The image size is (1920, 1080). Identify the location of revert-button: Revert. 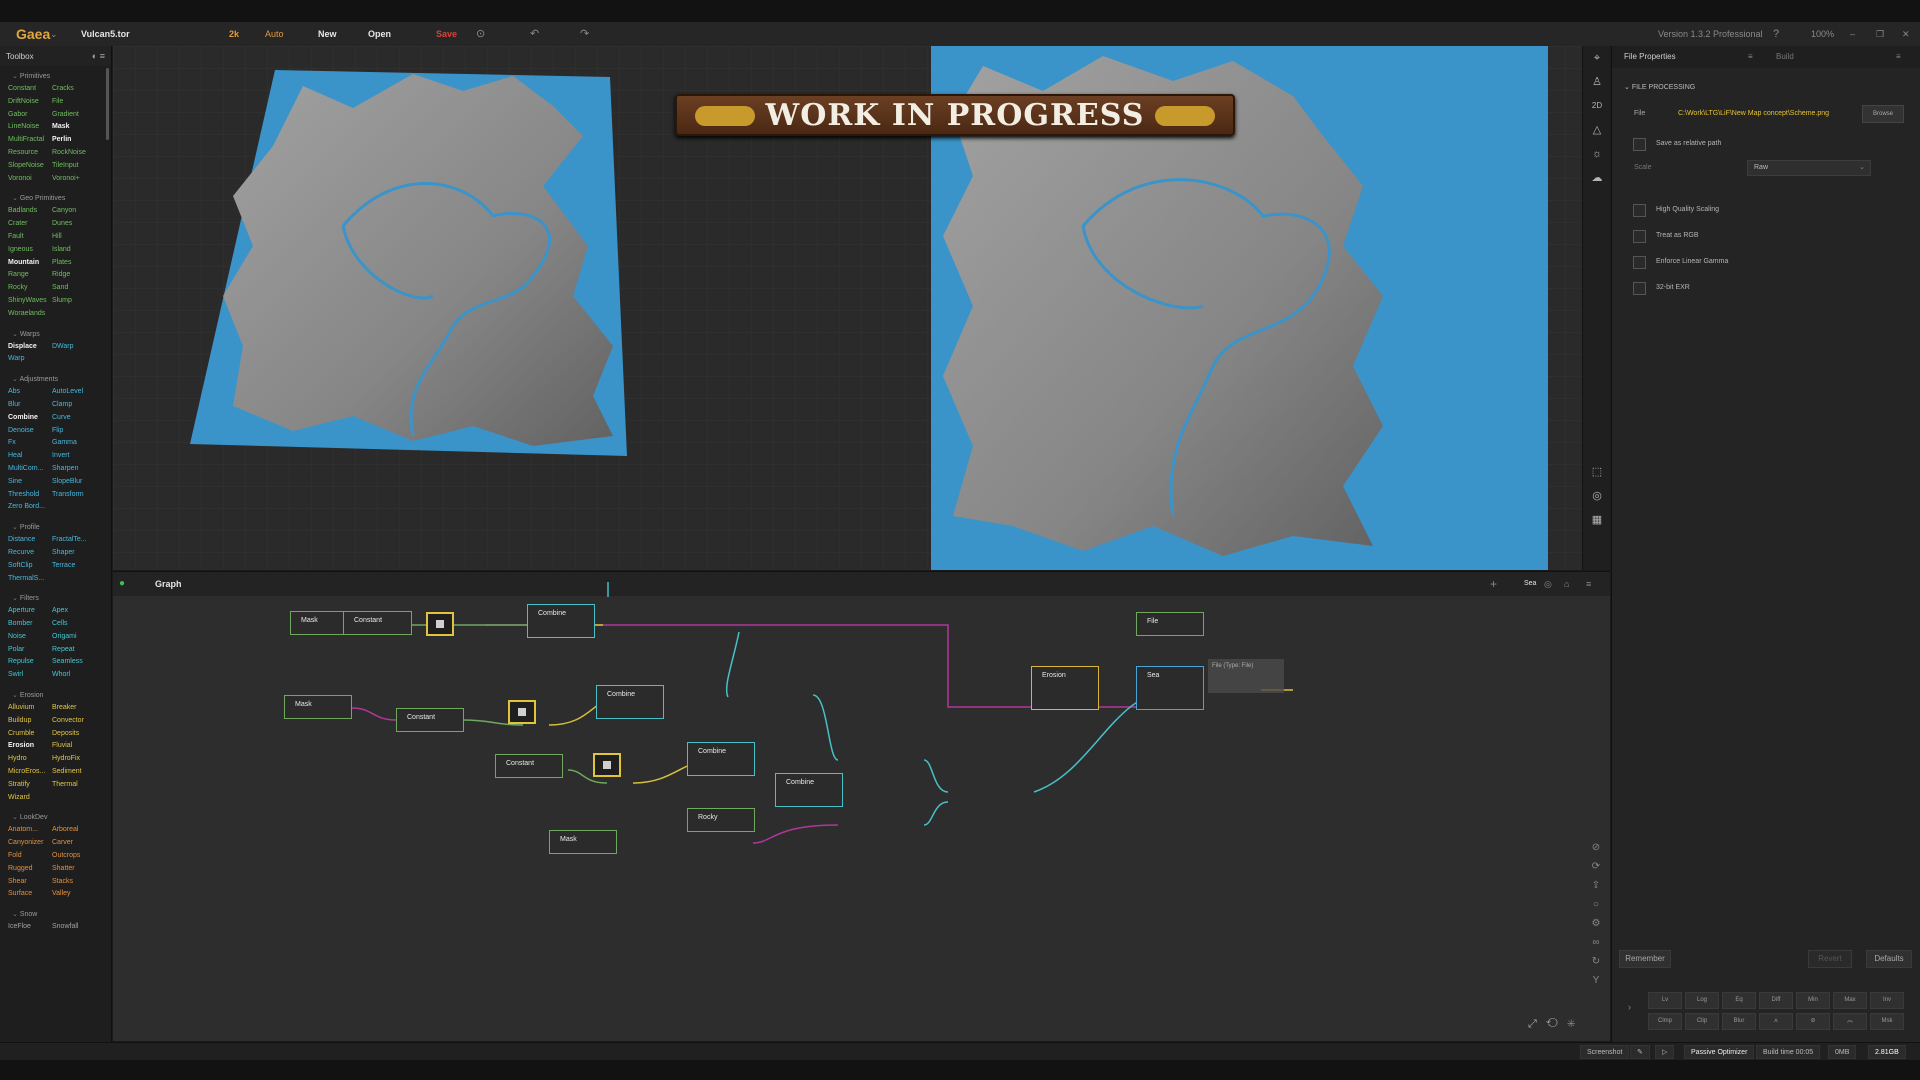
(1830, 959).